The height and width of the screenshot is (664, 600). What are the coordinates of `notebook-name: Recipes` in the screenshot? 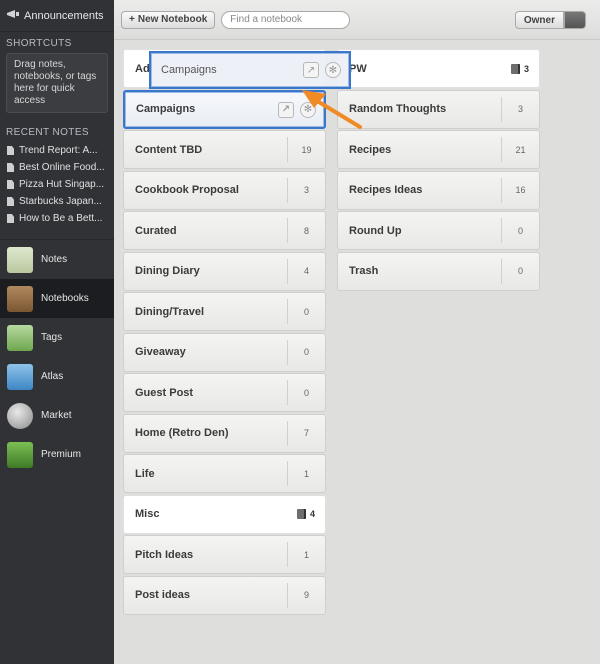 It's located at (370, 149).